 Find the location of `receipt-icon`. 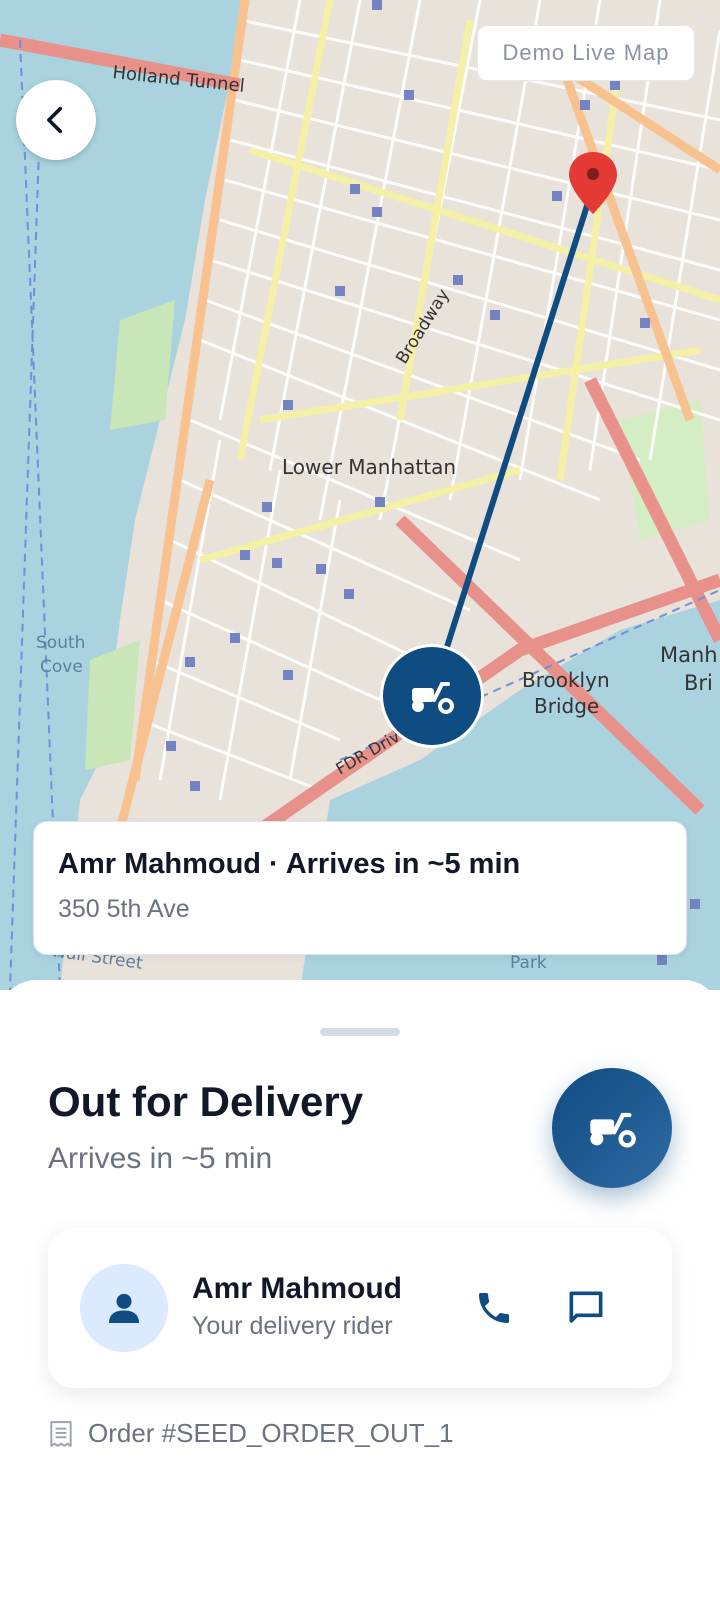

receipt-icon is located at coordinates (61, 1433).